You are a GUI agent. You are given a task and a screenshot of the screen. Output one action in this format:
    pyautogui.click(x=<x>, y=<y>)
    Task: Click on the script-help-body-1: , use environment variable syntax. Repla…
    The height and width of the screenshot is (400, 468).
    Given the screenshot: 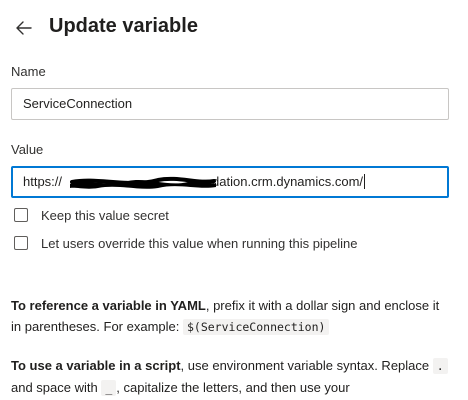 What is the action you would take?
    pyautogui.click(x=306, y=365)
    